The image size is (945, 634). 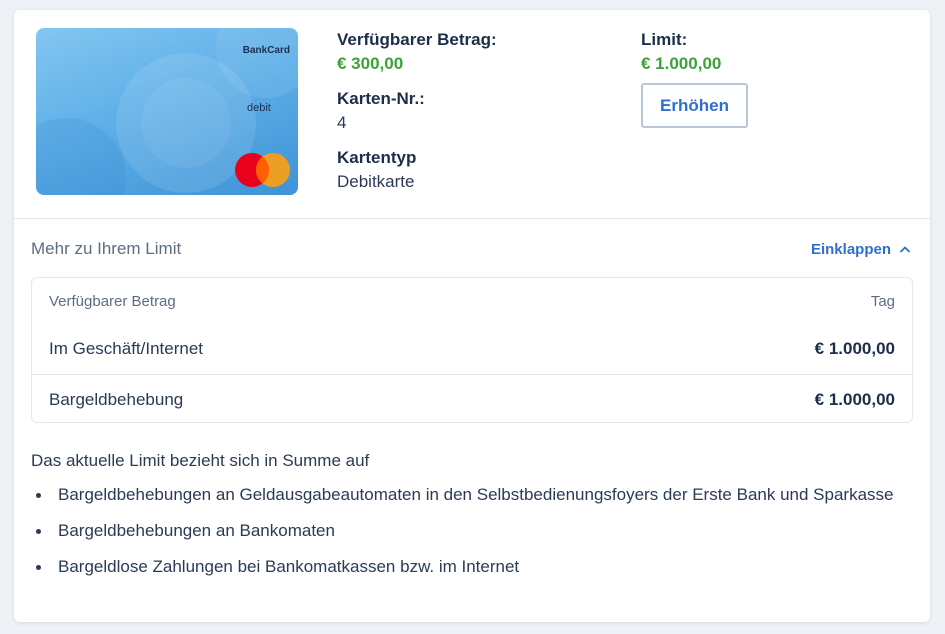 What do you see at coordinates (417, 39) in the screenshot?
I see `available-amount-label: Verfügbarer Betrag:` at bounding box center [417, 39].